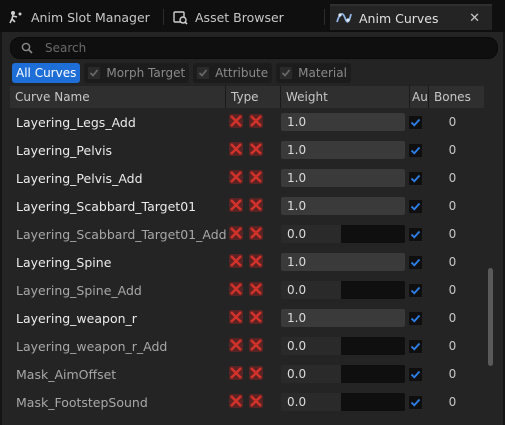 Image resolution: width=505 pixels, height=425 pixels. Describe the element at coordinates (79, 17) in the screenshot. I see `tab-anim-slot-manager: Anim Slot Manager` at that location.